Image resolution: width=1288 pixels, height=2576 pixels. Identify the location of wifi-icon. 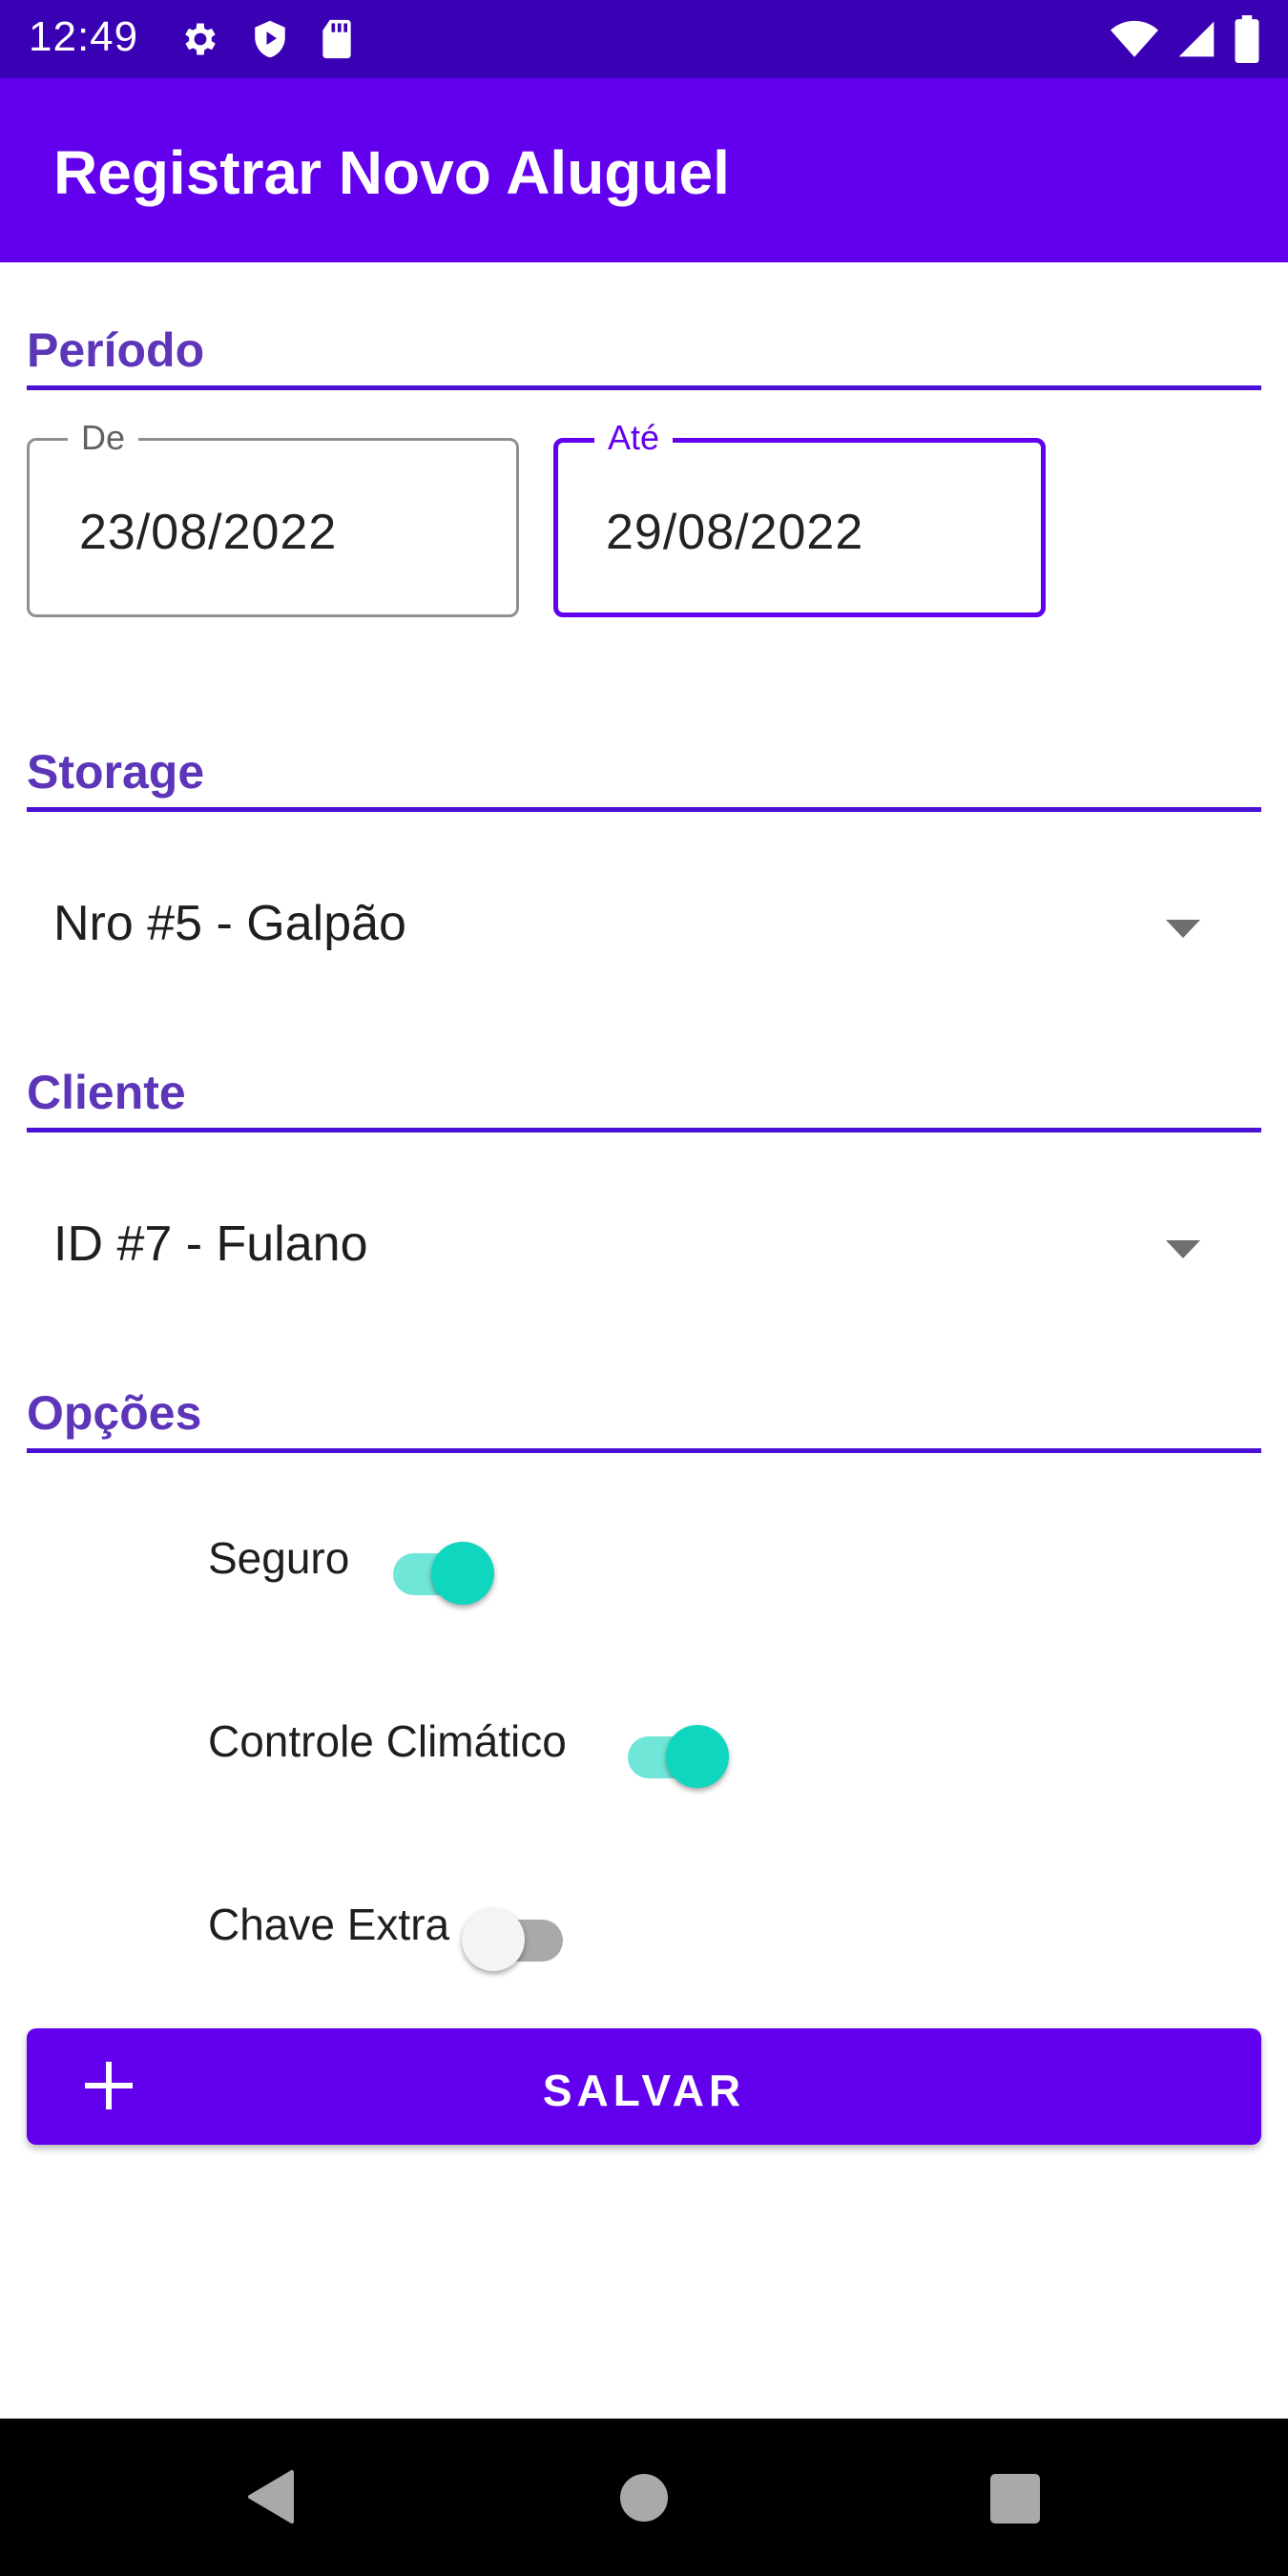
(1134, 38).